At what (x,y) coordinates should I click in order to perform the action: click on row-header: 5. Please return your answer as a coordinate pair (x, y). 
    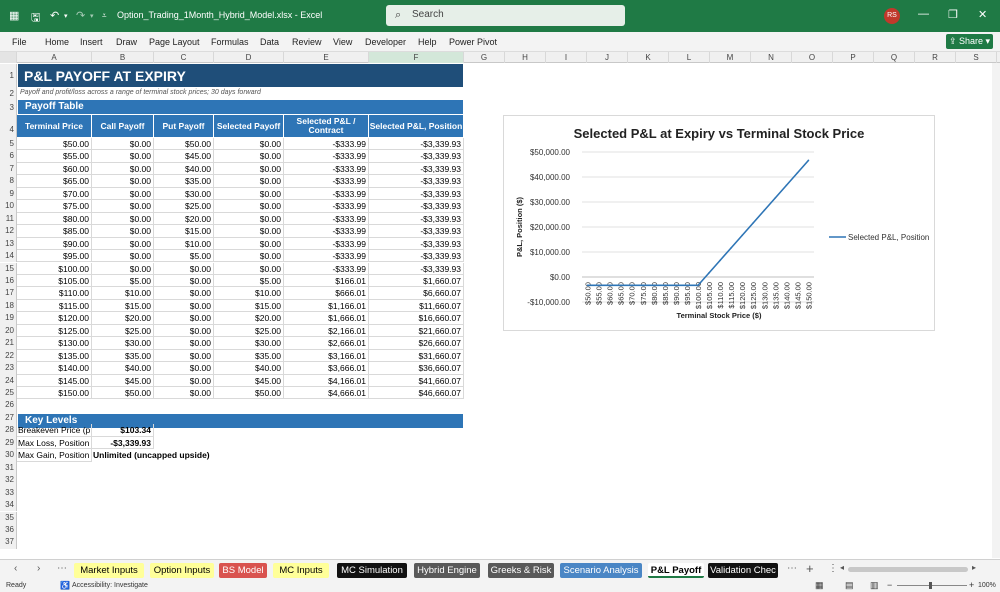
    Looking at the image, I should click on (8, 144).